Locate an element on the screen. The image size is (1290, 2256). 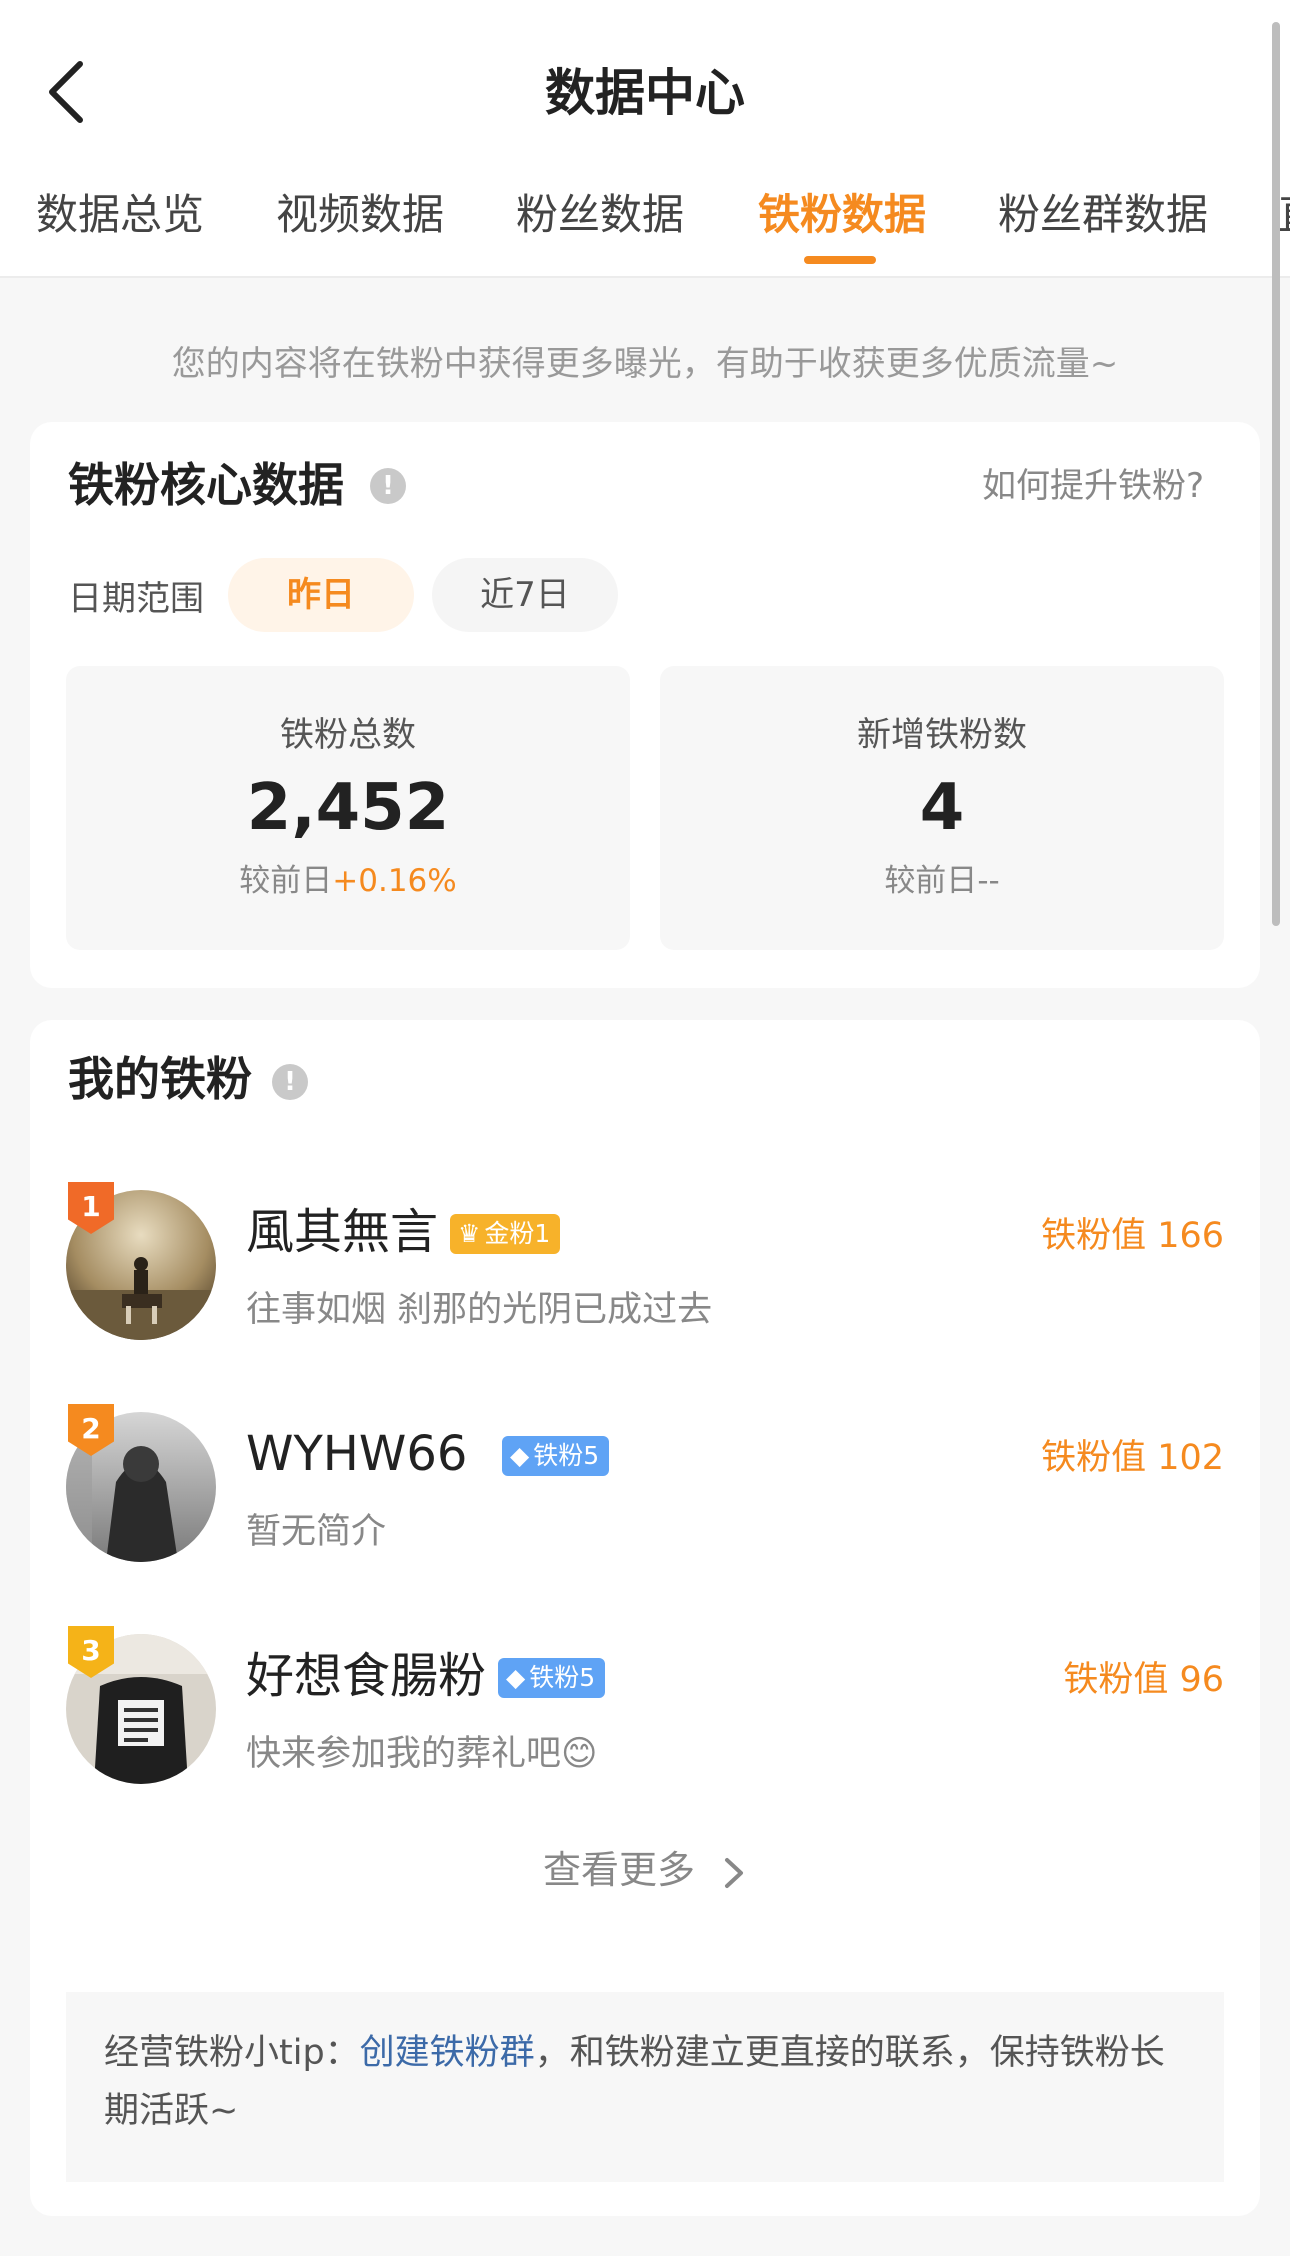
stat-compare: 较前日+0.16% is located at coordinates (348, 881).